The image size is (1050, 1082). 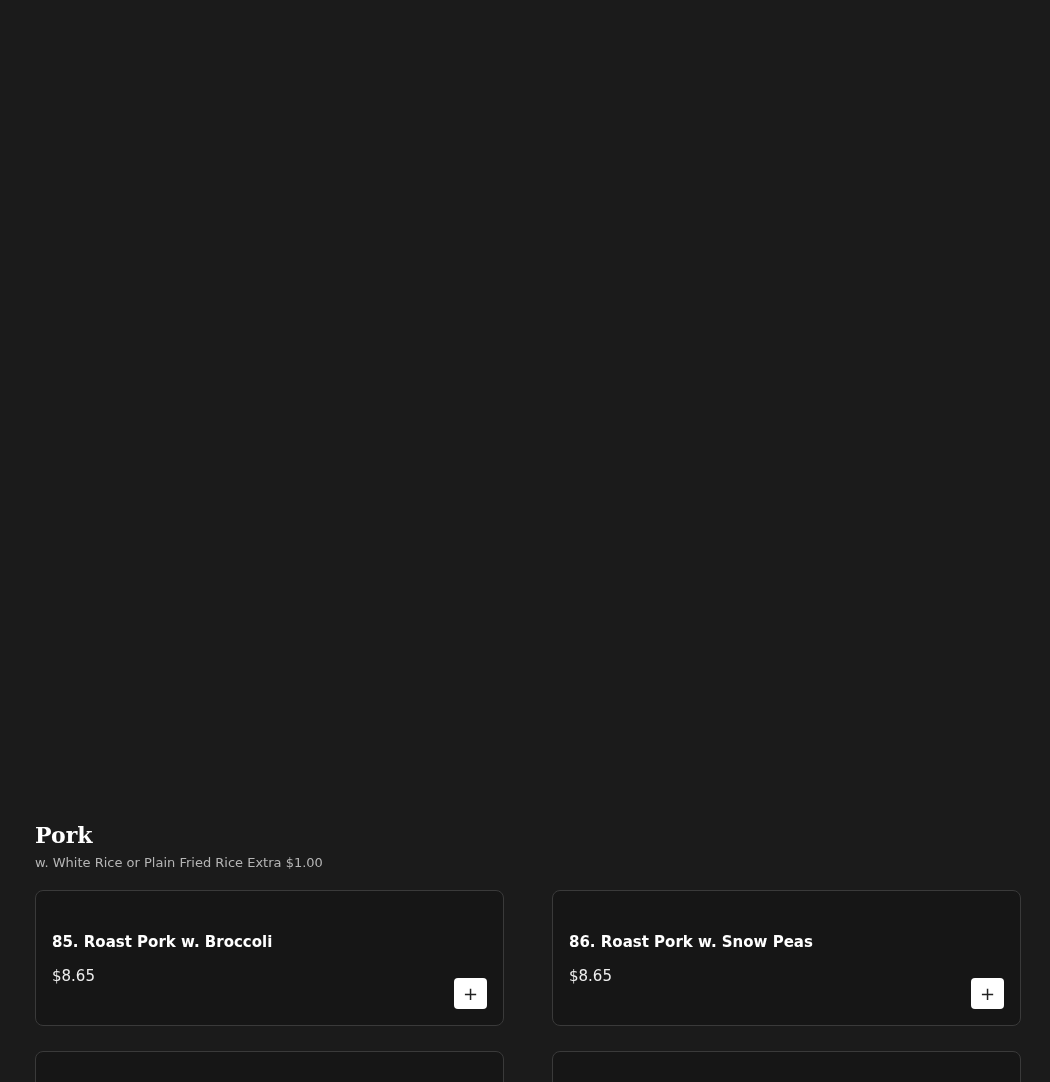 I want to click on menu-item-card: 86. Roast Pork w. Snow Peas $8.65 +, so click(x=786, y=958).